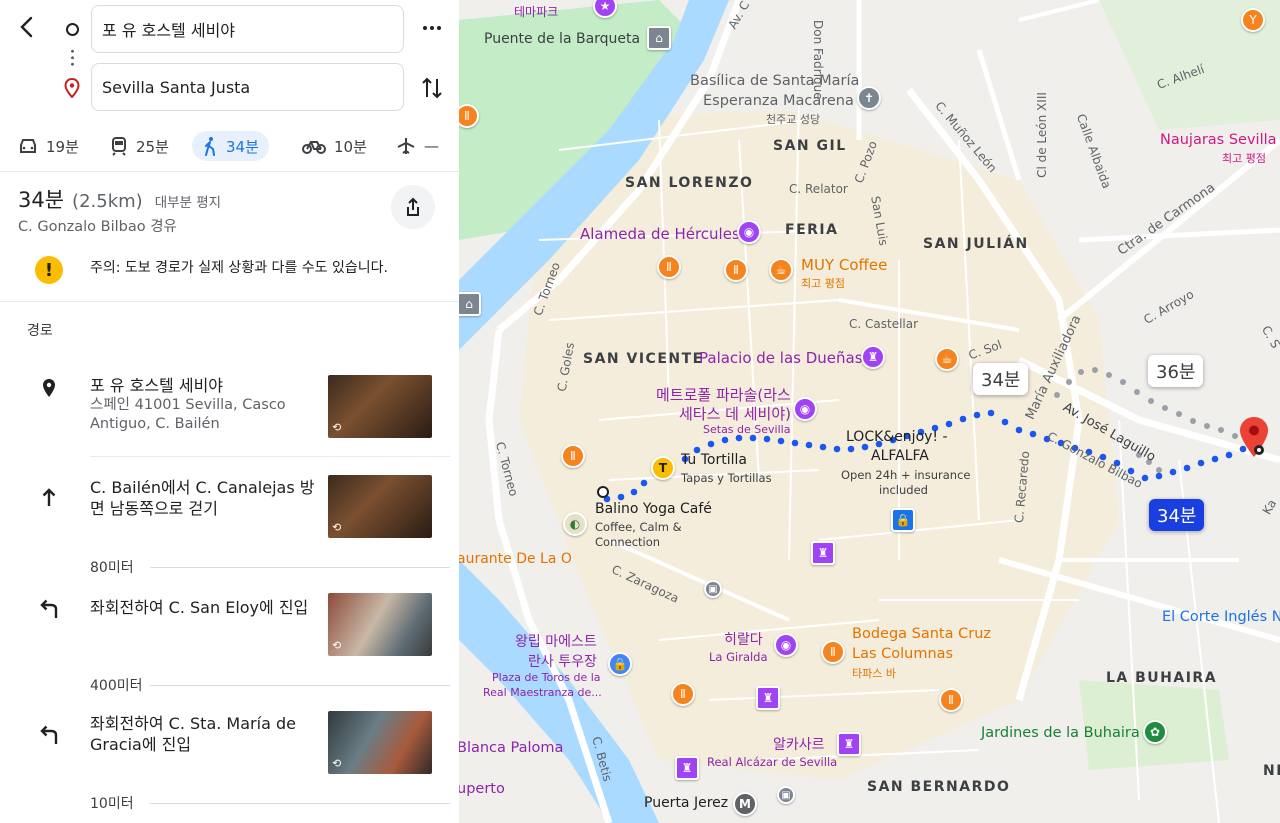 This screenshot has height=823, width=1280. I want to click on poi-sublabel: La Giralda, so click(738, 657).